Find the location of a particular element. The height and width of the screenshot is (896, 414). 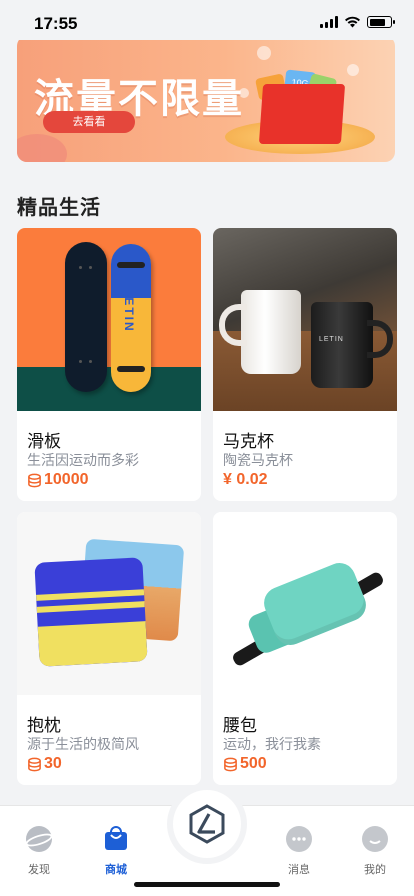

price-value: ¥ 0.02 is located at coordinates (245, 479).